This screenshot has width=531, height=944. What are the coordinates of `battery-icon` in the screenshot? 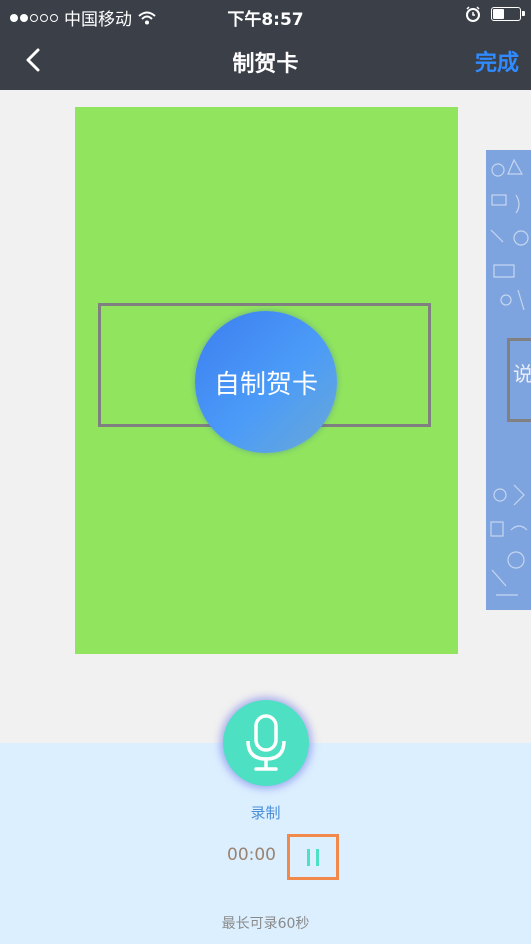 It's located at (508, 14).